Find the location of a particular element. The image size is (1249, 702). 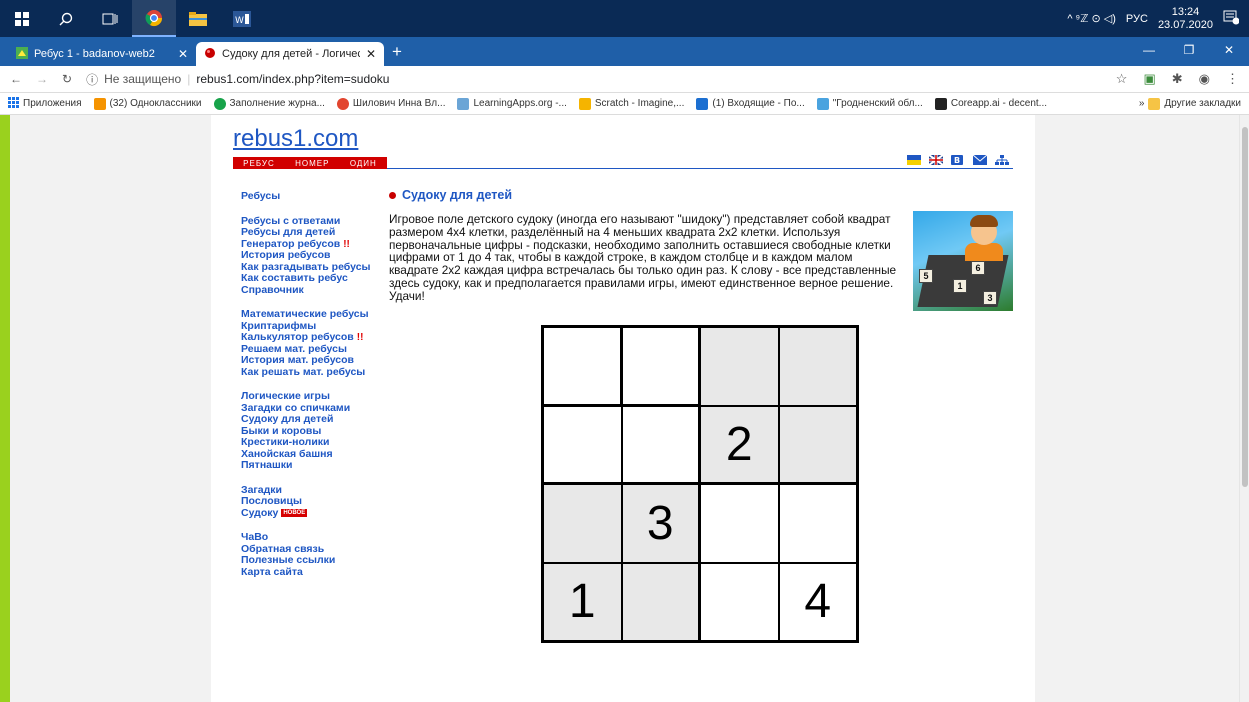

url-text: rebus1.com/index.php?item=sudoku is located at coordinates (292, 79).